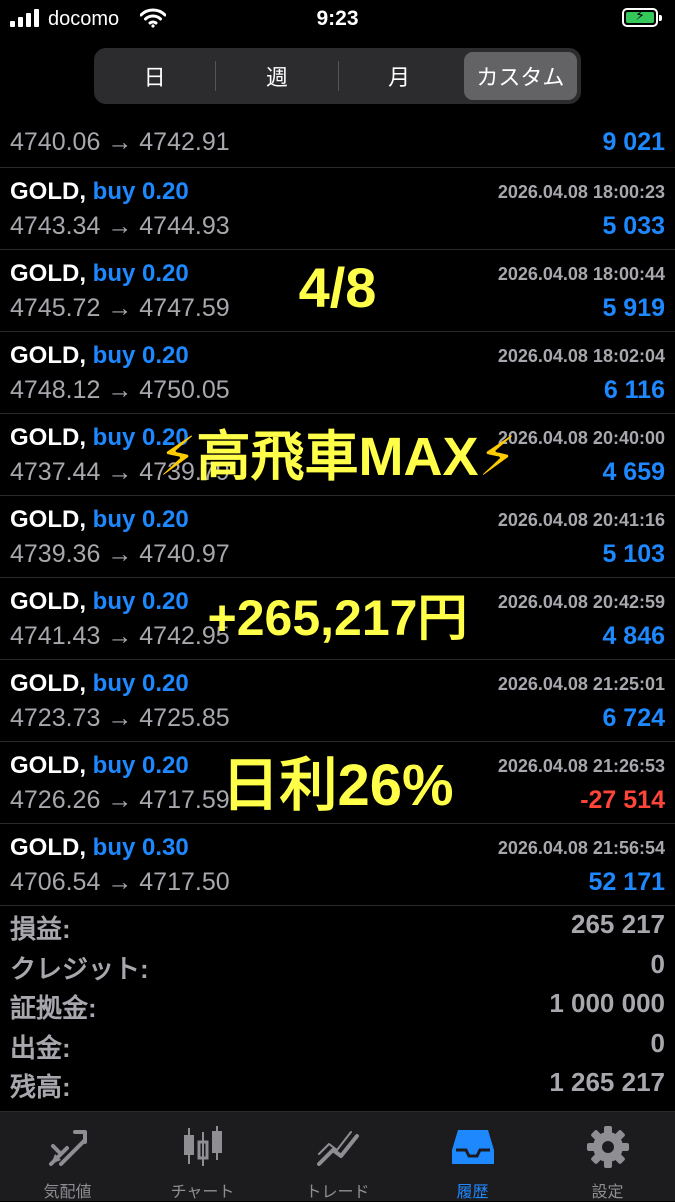 The image size is (675, 1202). What do you see at coordinates (581, 356) in the screenshot?
I see `trade-time: 2026.04.08 18:02:04` at bounding box center [581, 356].